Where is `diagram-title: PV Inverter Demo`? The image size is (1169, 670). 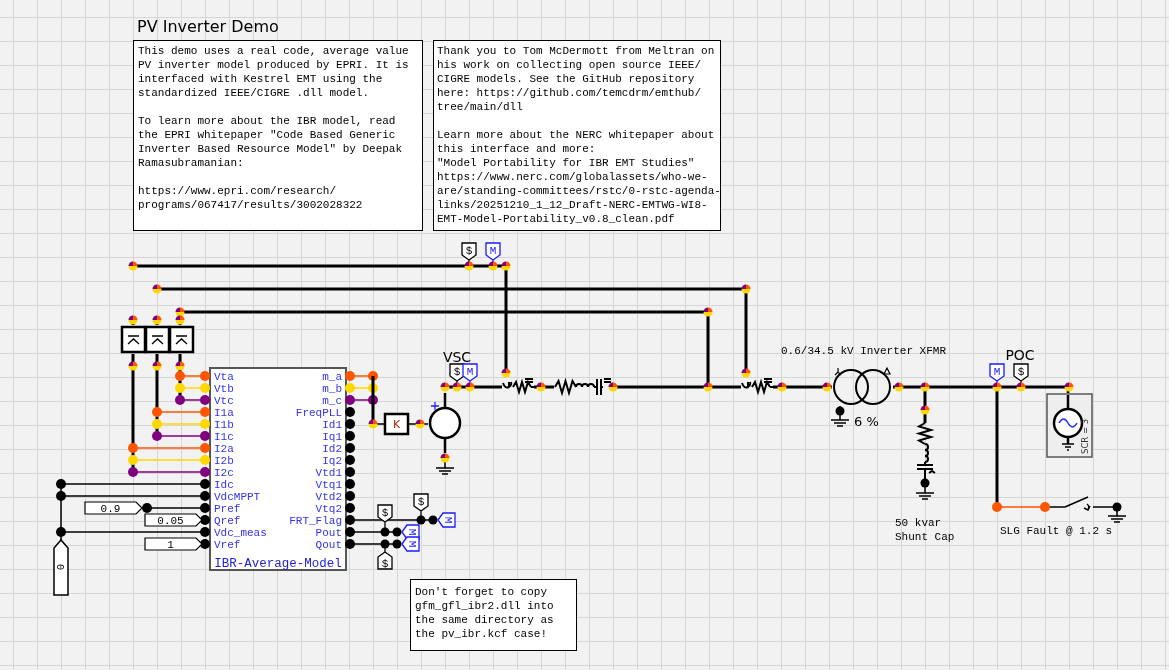
diagram-title: PV Inverter Demo is located at coordinates (208, 26).